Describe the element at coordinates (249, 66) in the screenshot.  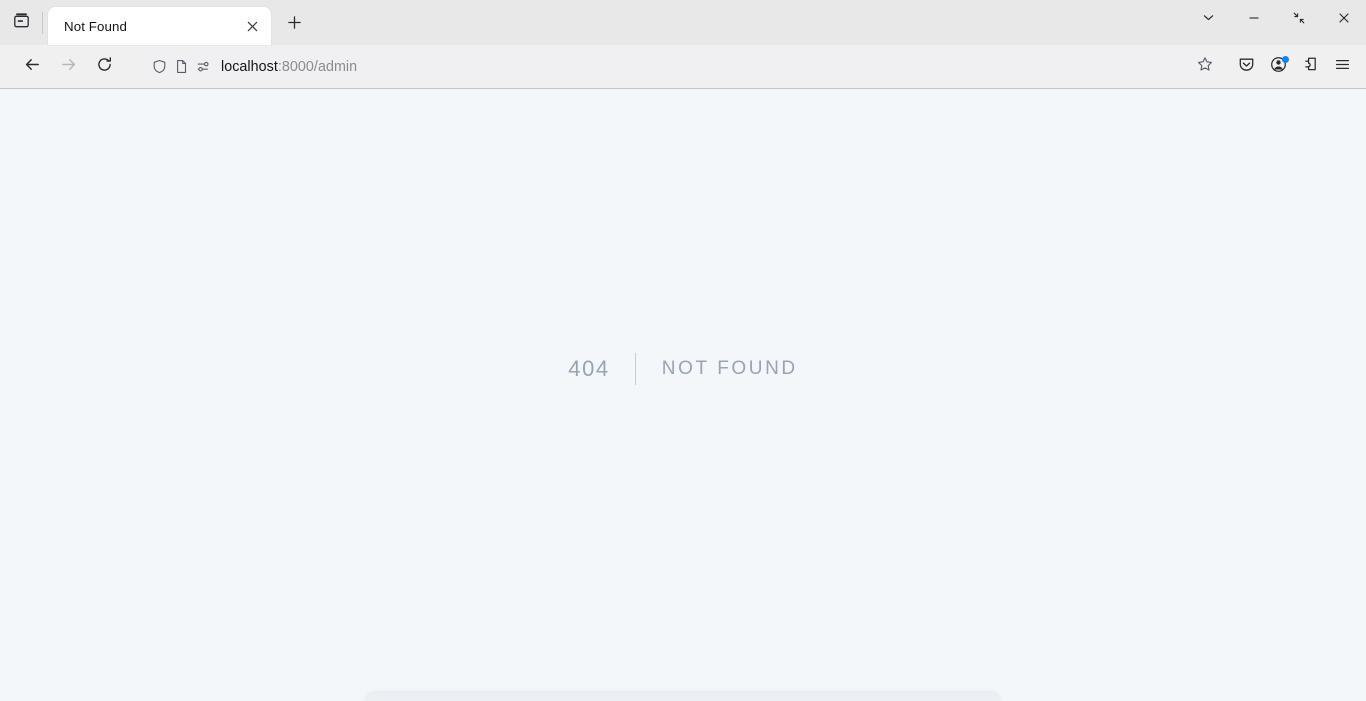
I see `url-host: localhost` at that location.